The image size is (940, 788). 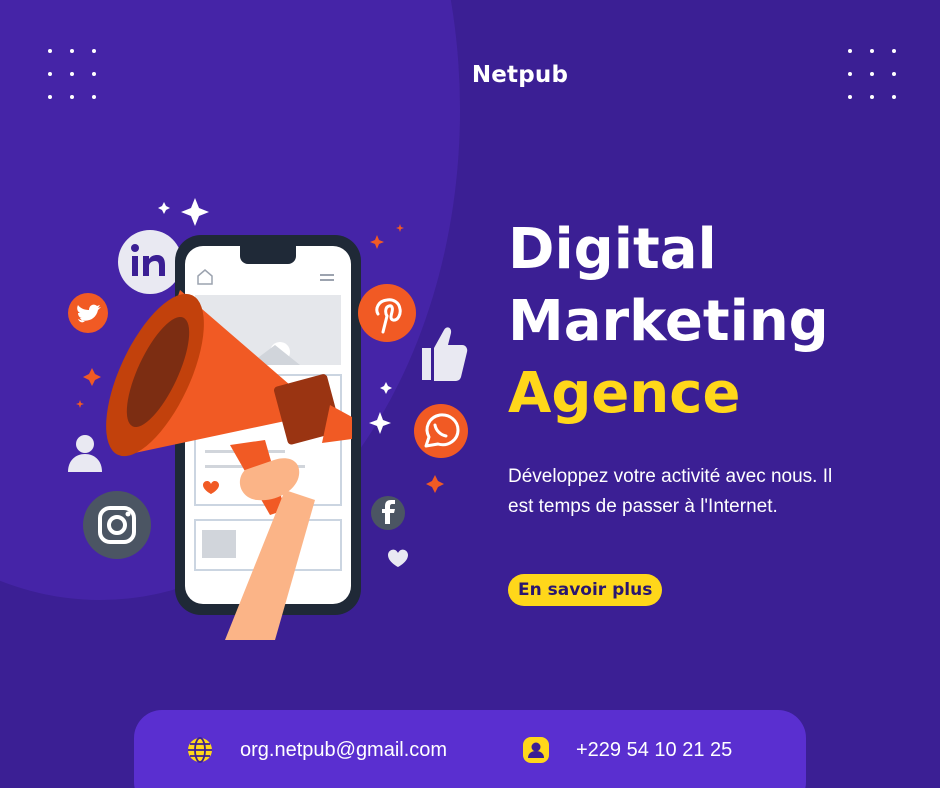 What do you see at coordinates (150, 262) in the screenshot?
I see `linkedin-icon` at bounding box center [150, 262].